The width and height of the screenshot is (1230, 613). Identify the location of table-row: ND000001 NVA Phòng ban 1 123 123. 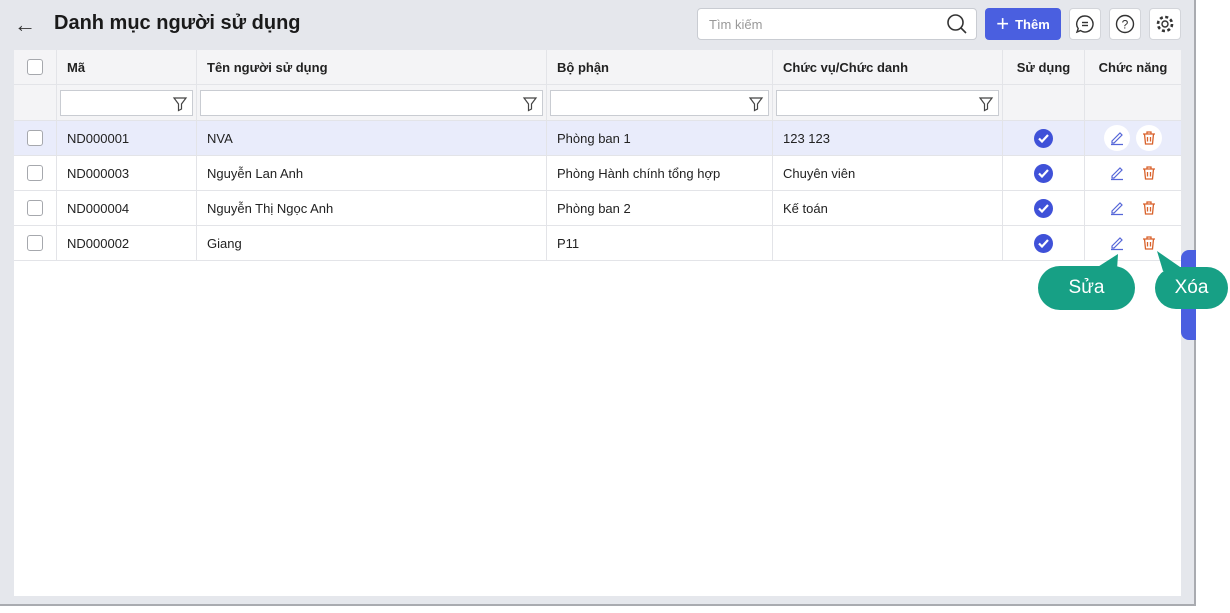
(597, 138).